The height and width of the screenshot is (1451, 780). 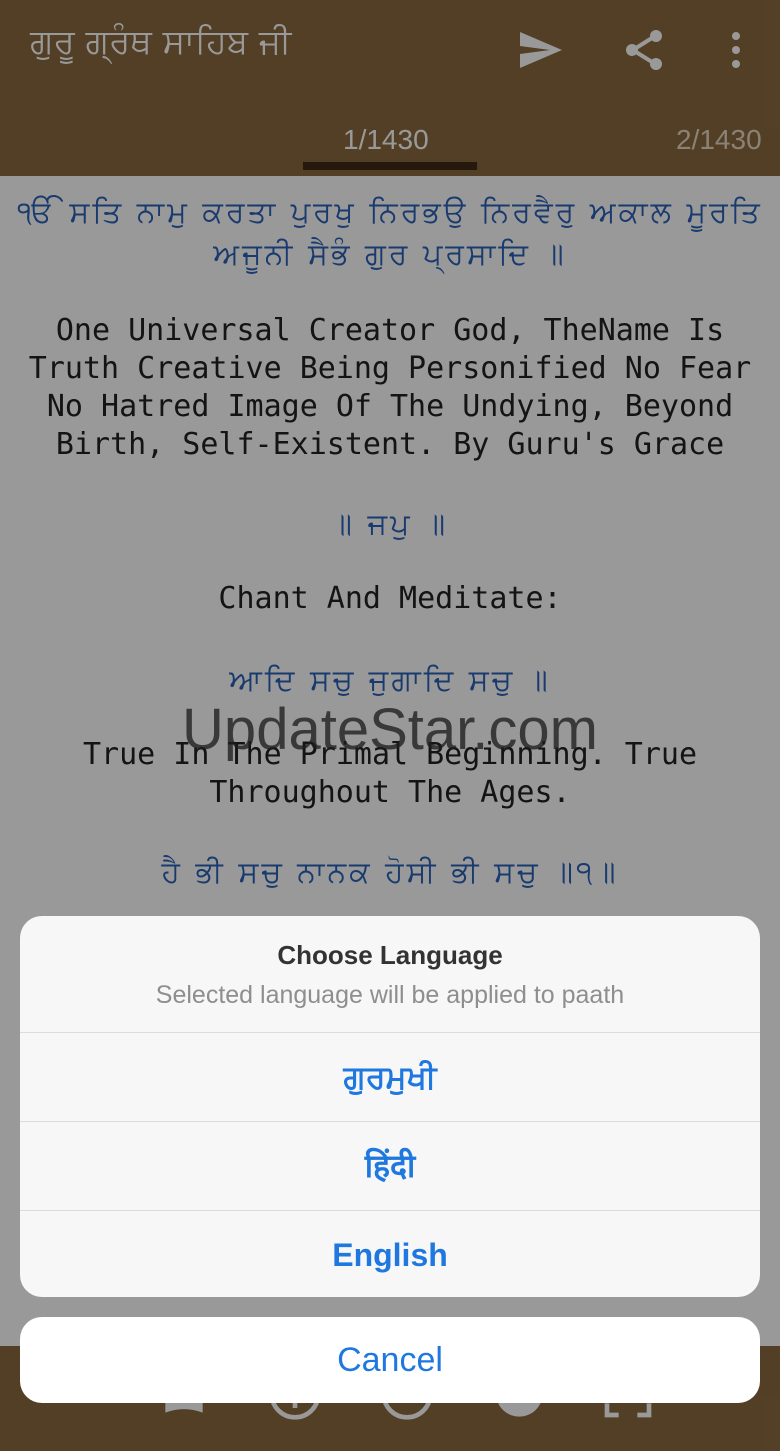 What do you see at coordinates (390, 955) in the screenshot?
I see `dialog-title: Choose Language` at bounding box center [390, 955].